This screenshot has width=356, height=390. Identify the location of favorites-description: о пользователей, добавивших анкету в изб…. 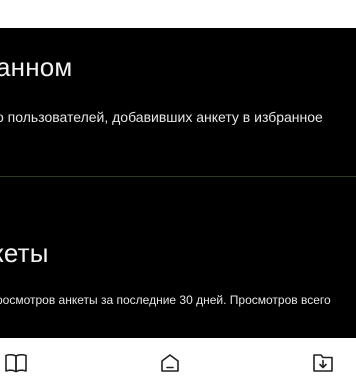
(161, 117).